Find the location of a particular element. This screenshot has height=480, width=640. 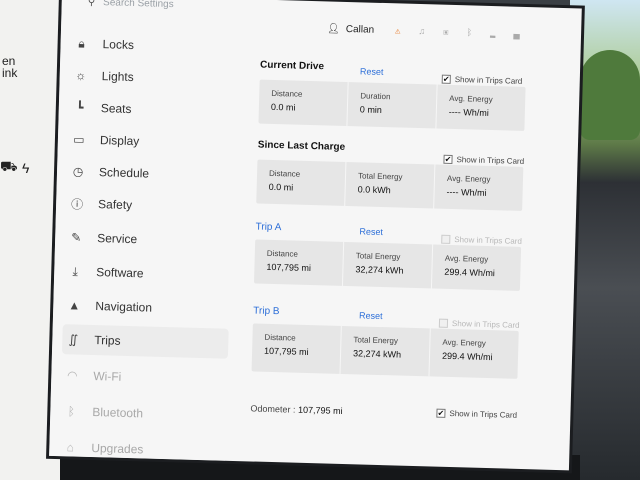

sidebar-item-display: ▭ Display is located at coordinates (151, 141).